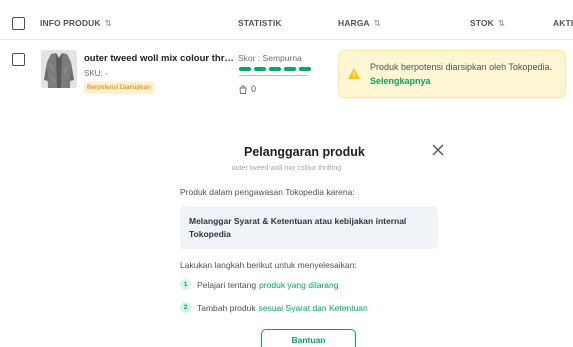 This screenshot has height=347, width=573. I want to click on view-count-value: 0, so click(254, 89).